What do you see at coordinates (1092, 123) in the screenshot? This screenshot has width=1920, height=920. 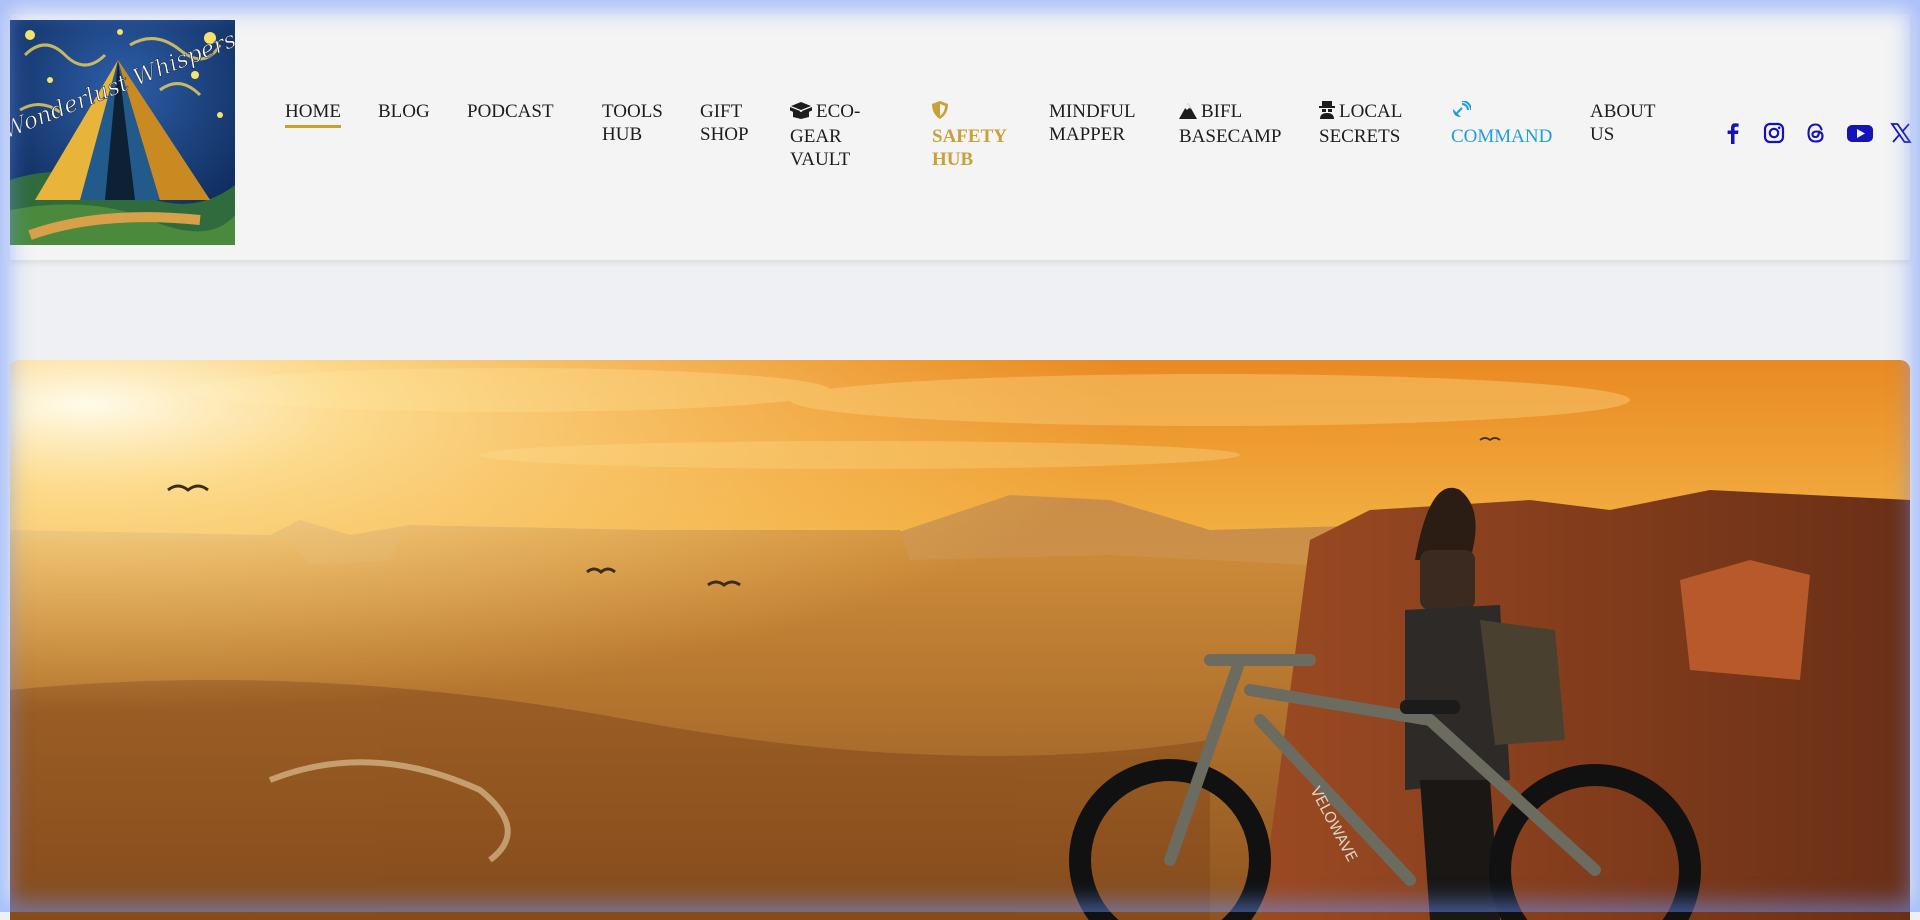 I see `nav-mindful-mapper: MINDFUL MAPPER` at bounding box center [1092, 123].